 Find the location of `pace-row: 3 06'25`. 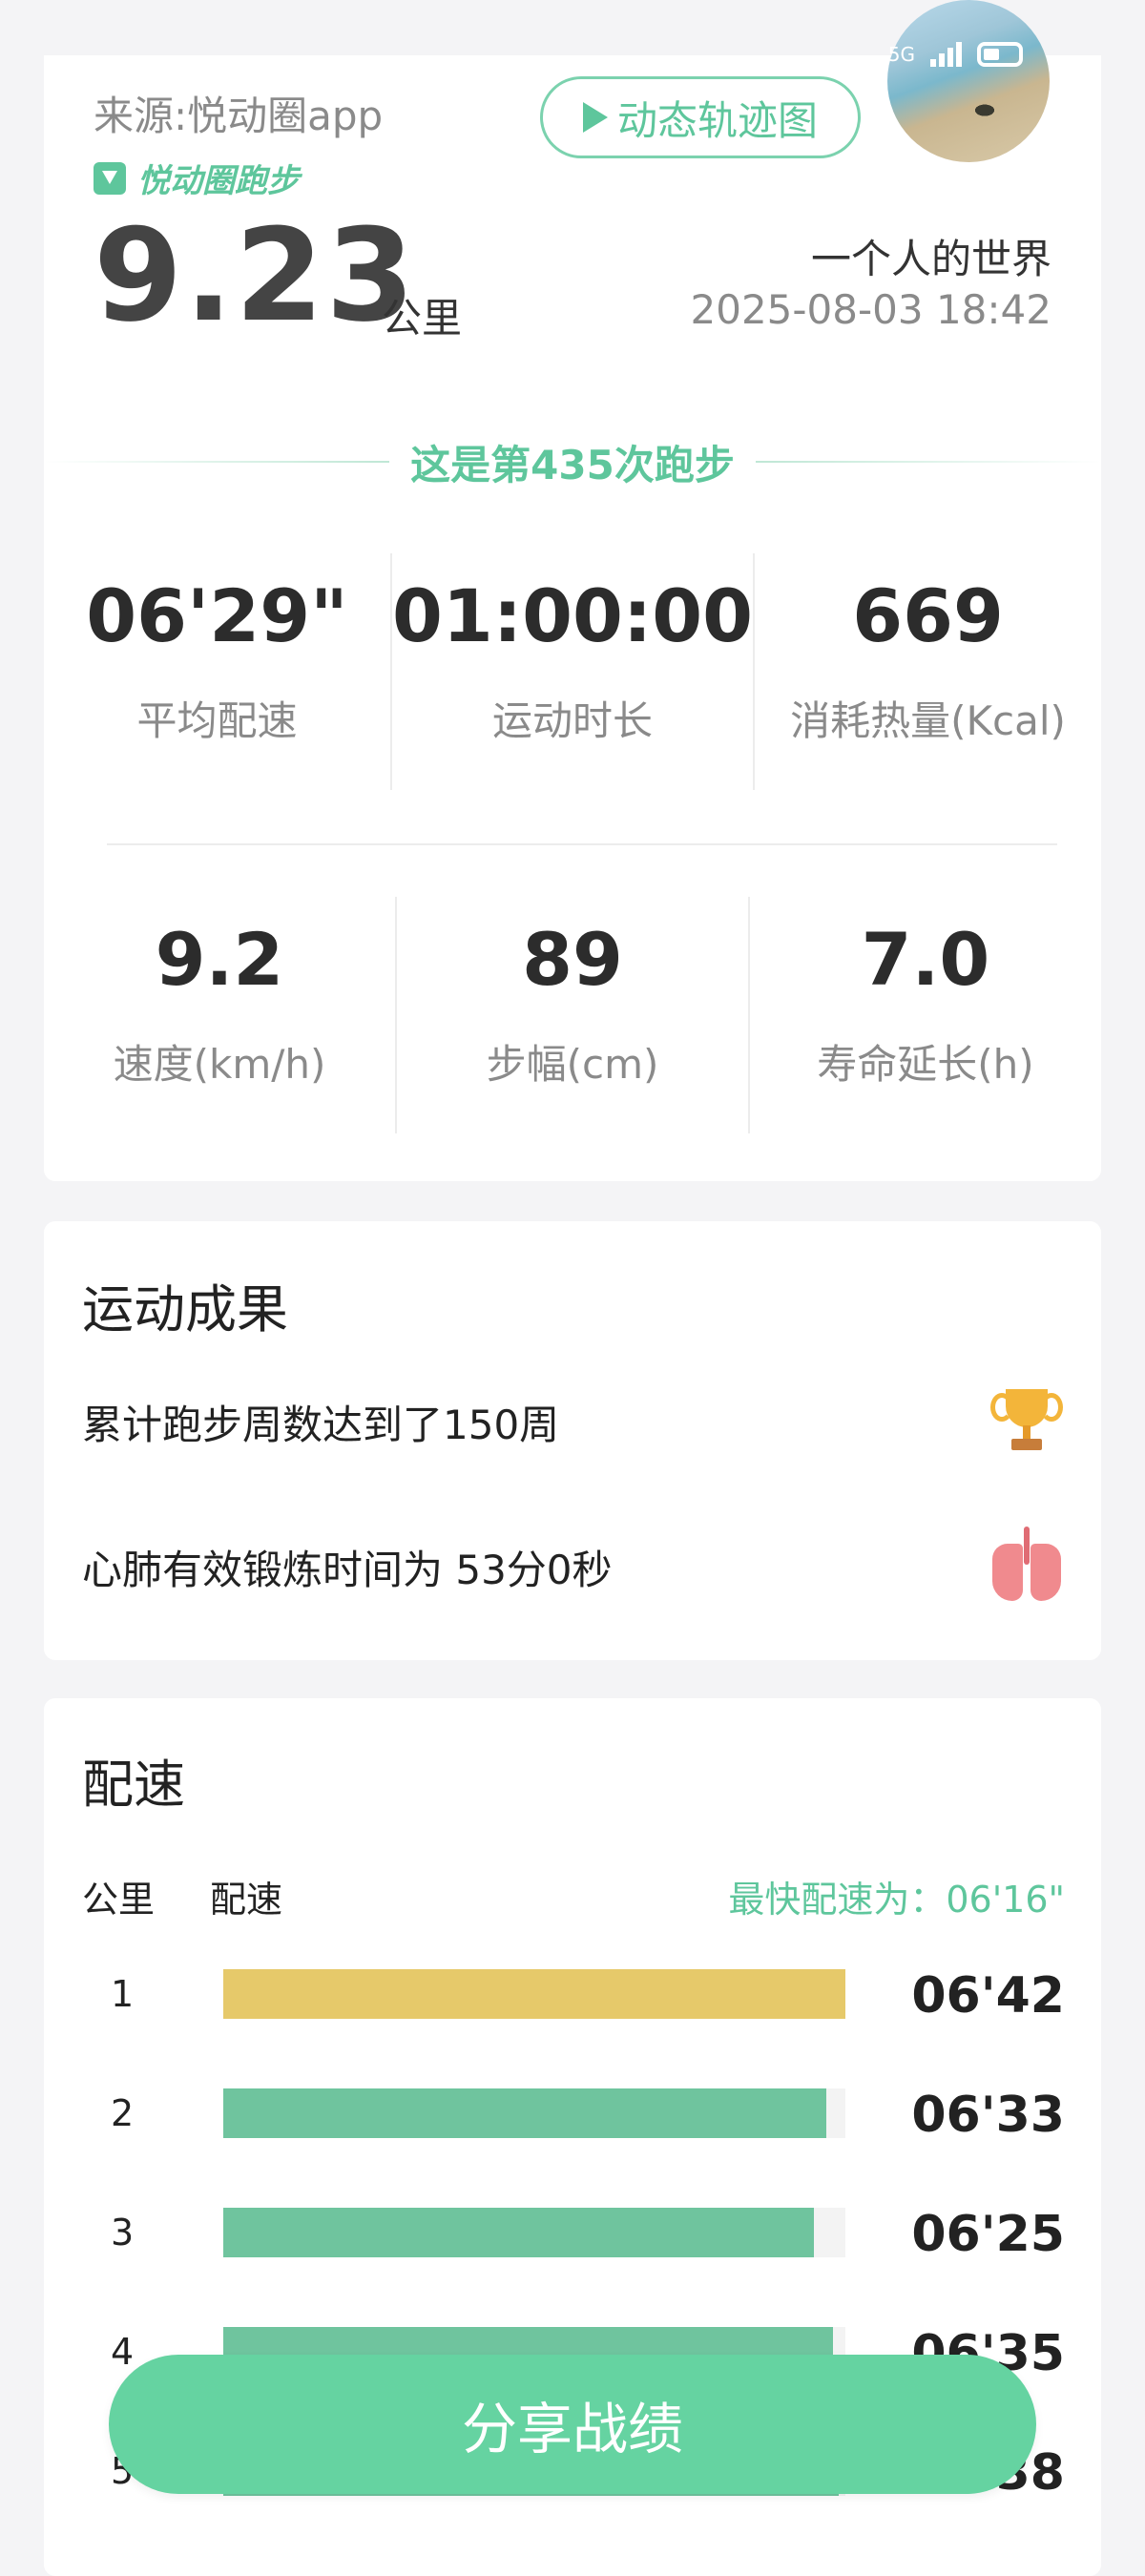

pace-row: 3 06'25 is located at coordinates (573, 2234).